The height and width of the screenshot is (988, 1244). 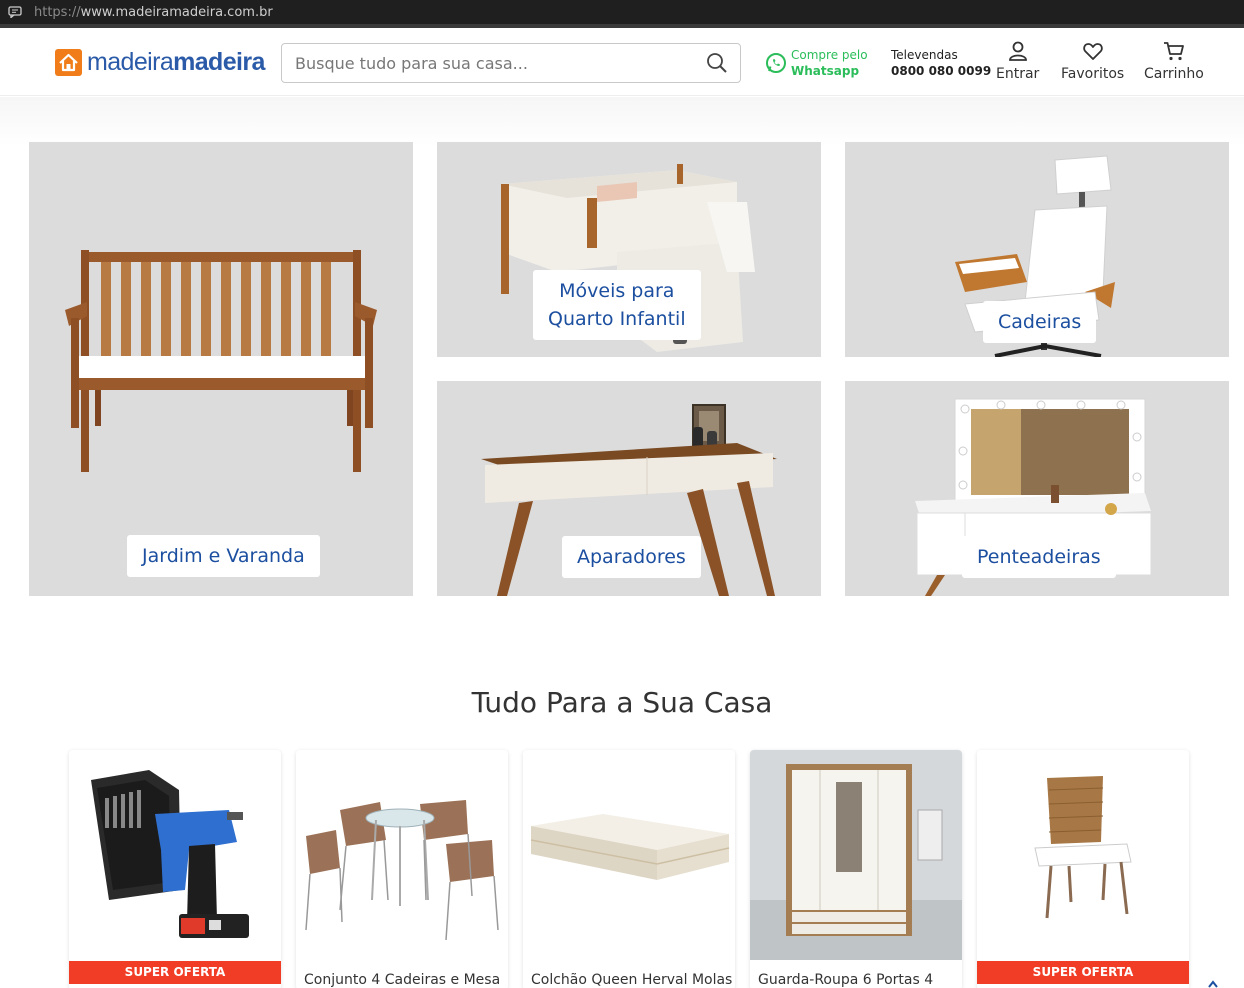 What do you see at coordinates (630, 847) in the screenshot?
I see `mattress-image` at bounding box center [630, 847].